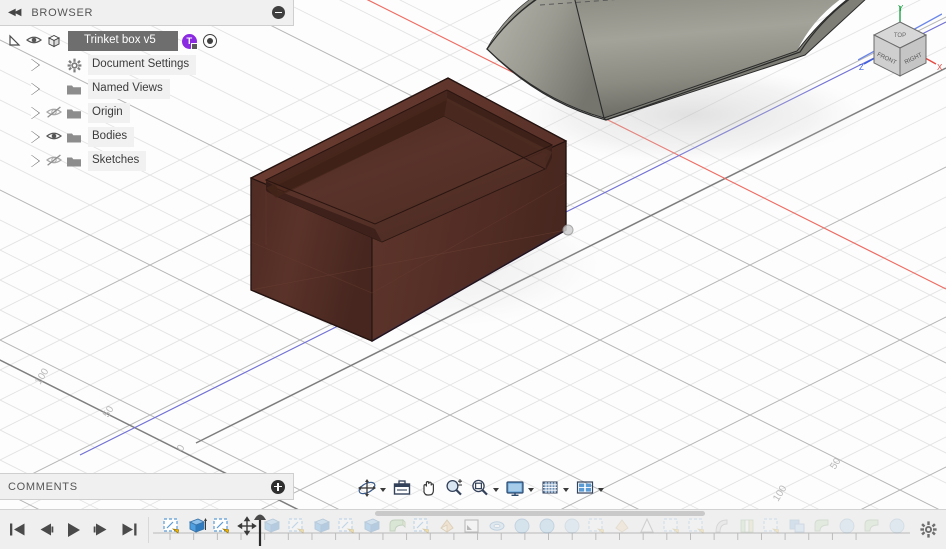 The height and width of the screenshot is (549, 946). I want to click on comments-title: COMMENTS, so click(43, 486).